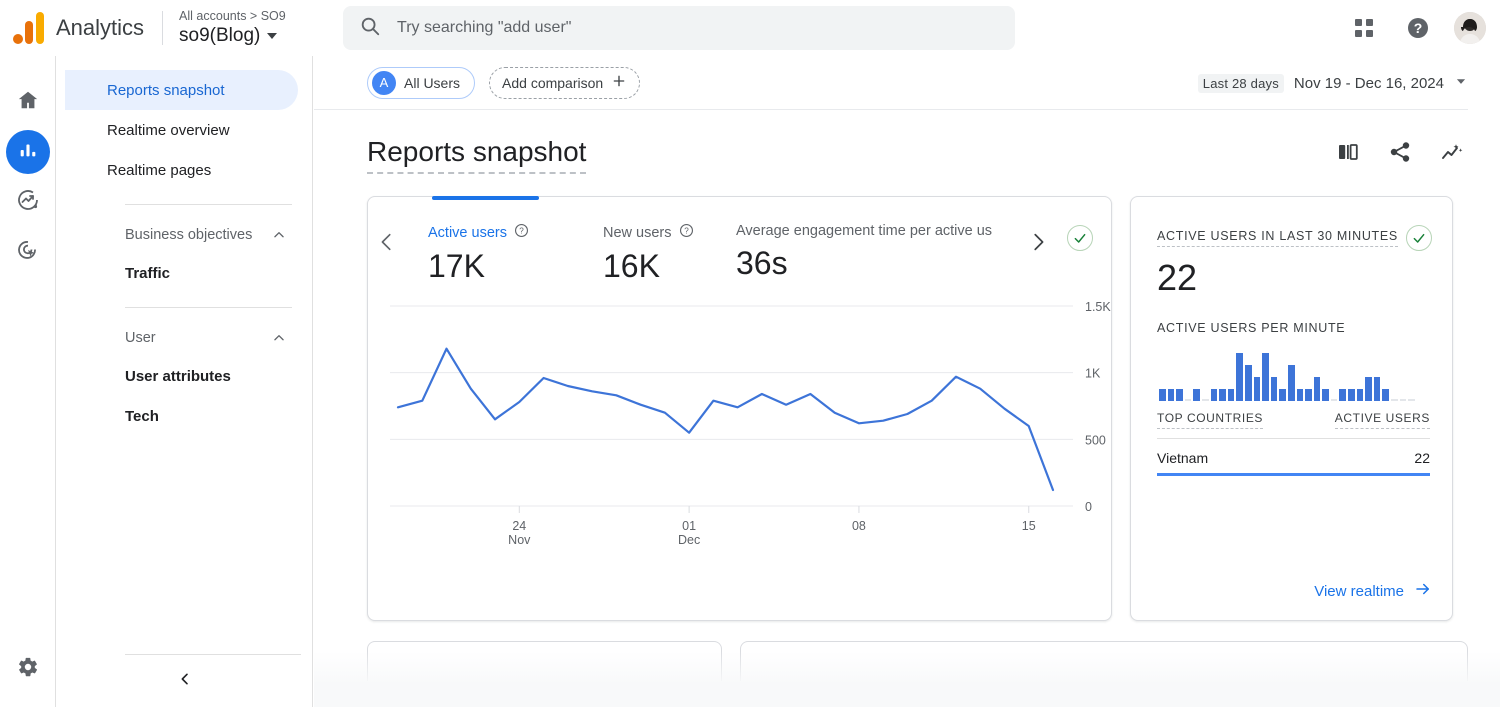  I want to click on metric-active-users: Active users ? 17K, so click(515, 255).